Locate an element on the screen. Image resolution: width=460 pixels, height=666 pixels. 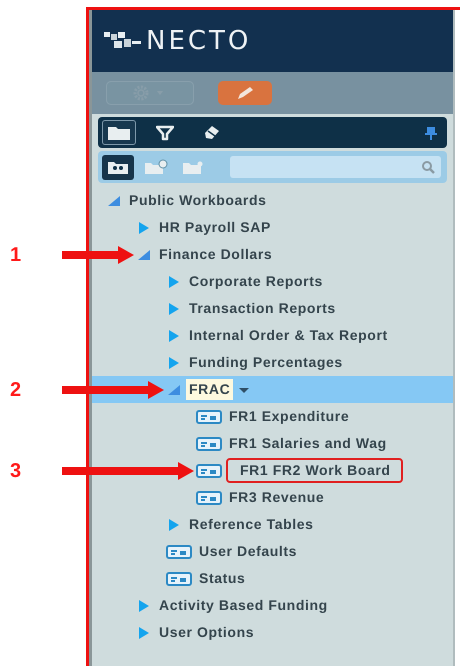
callout-number: 1 is located at coordinates (16, 255).